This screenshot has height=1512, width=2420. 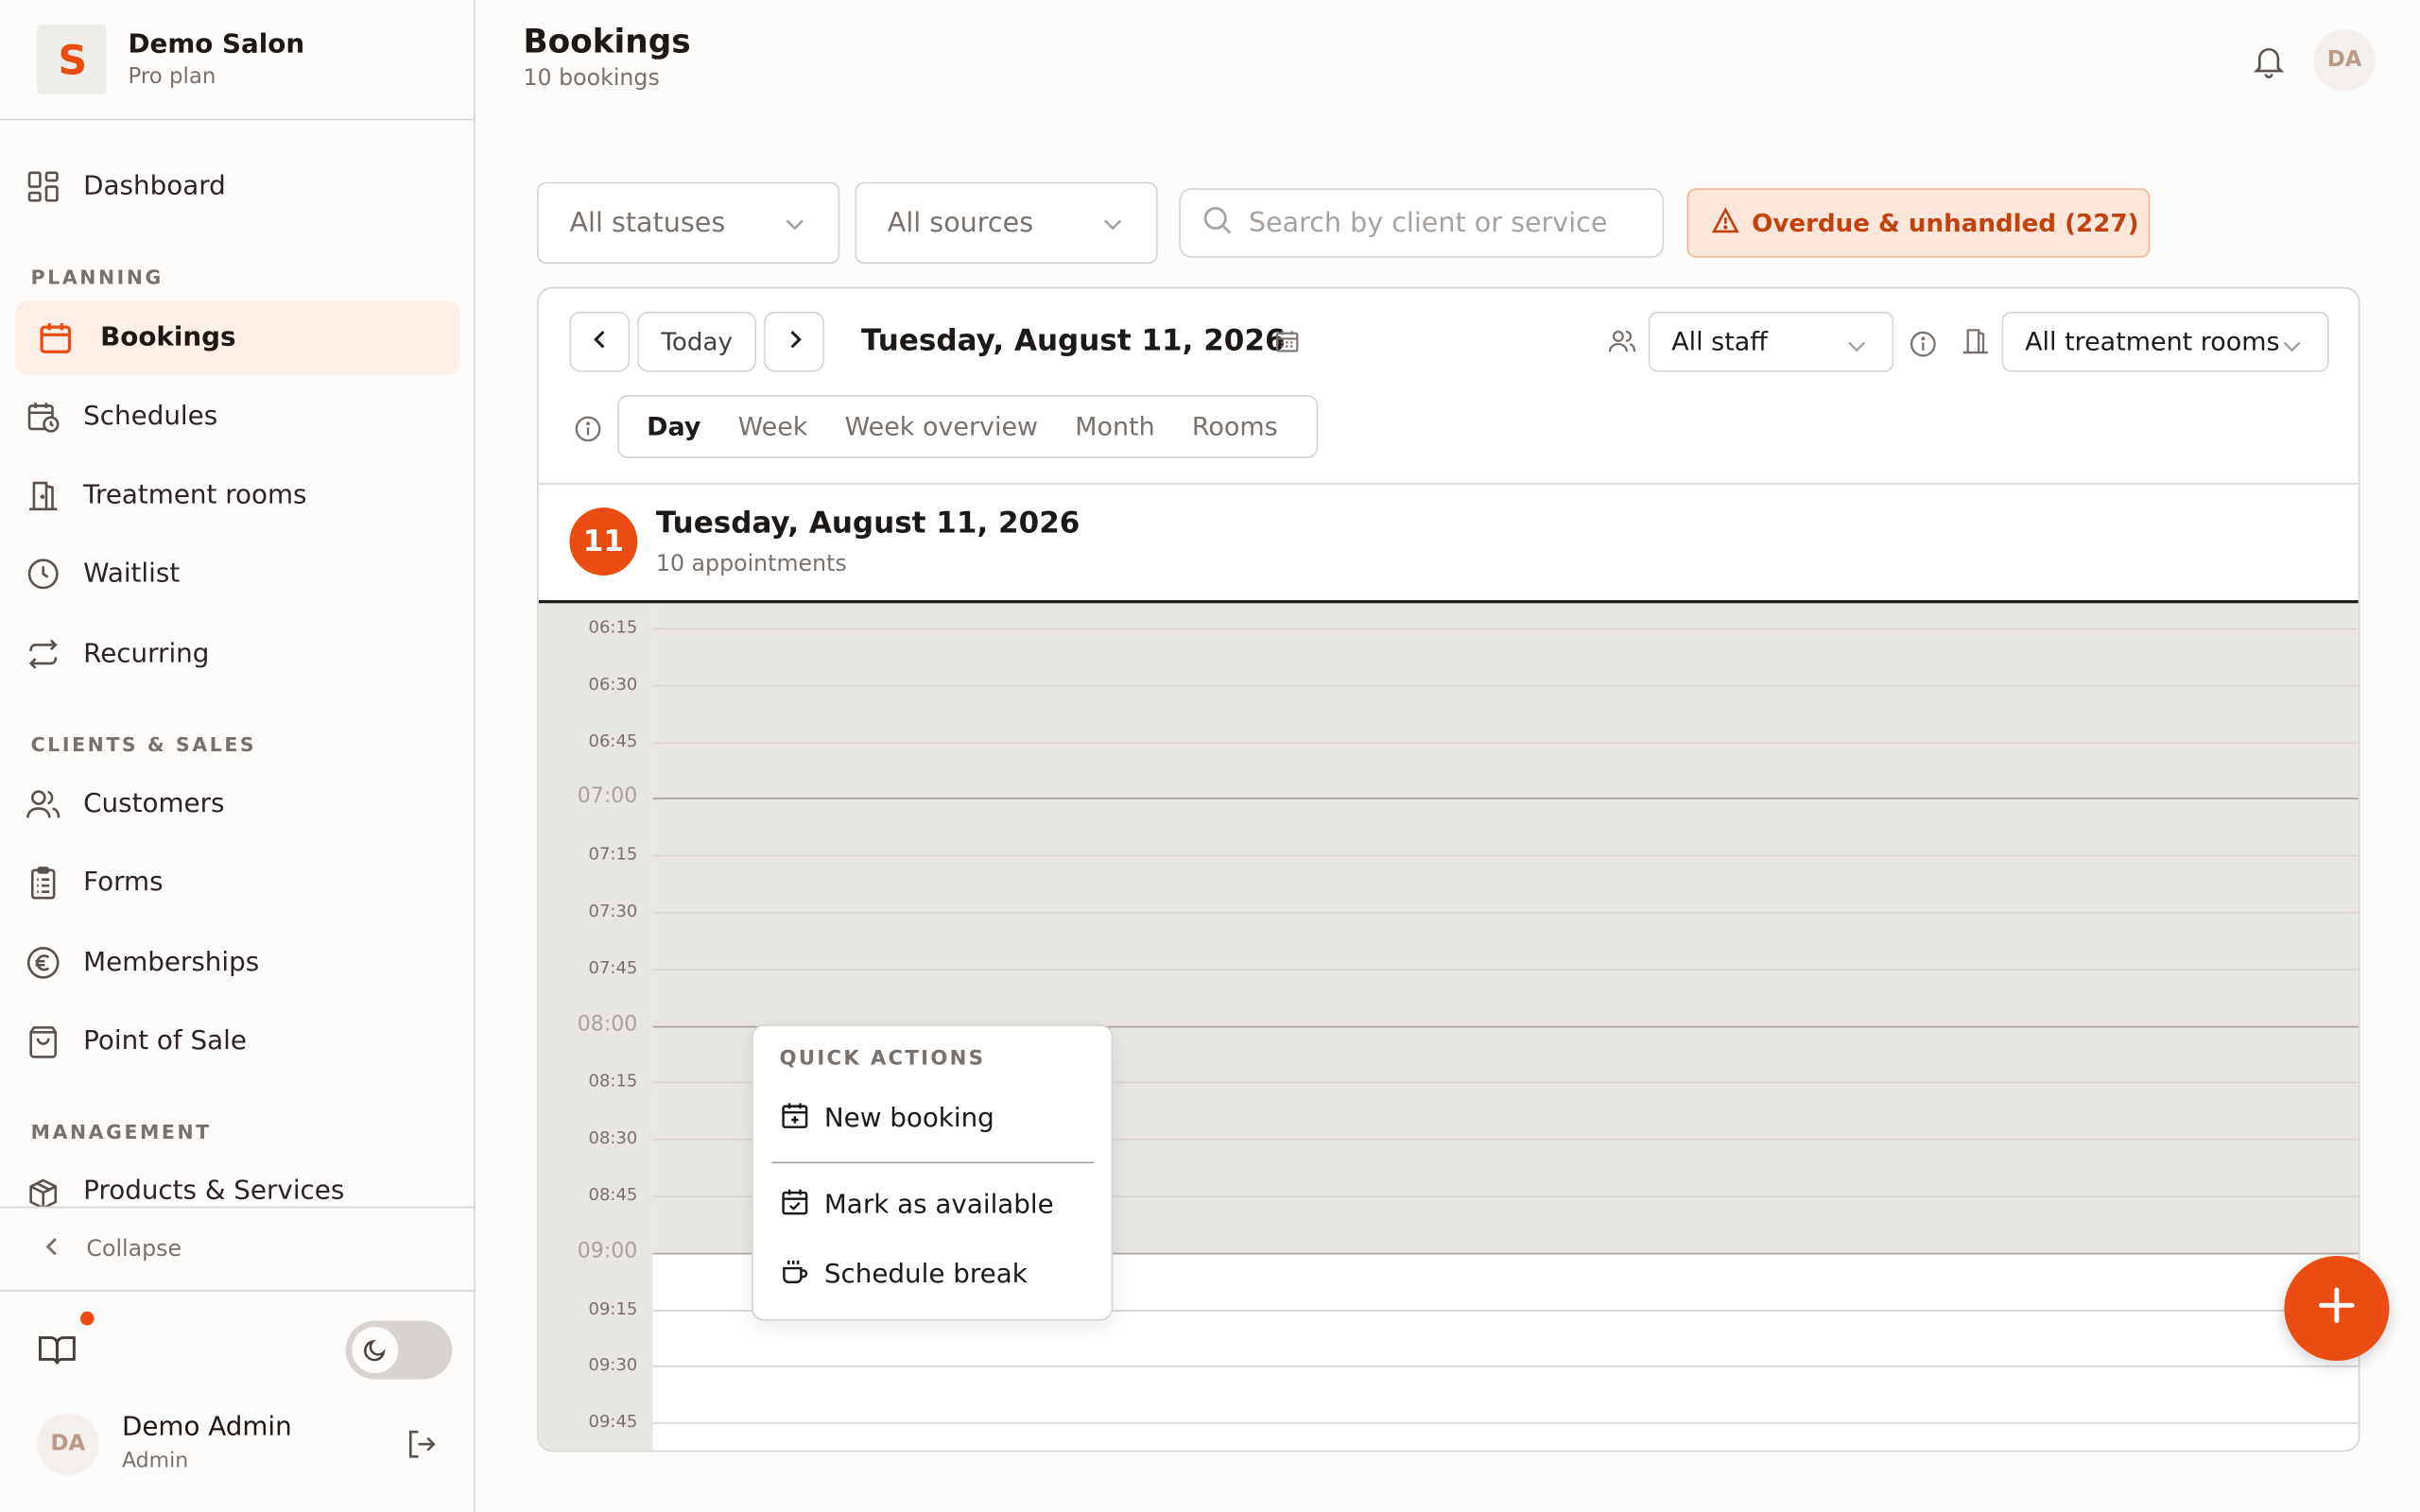 I want to click on status-filter-select: All statuses, so click(x=689, y=223).